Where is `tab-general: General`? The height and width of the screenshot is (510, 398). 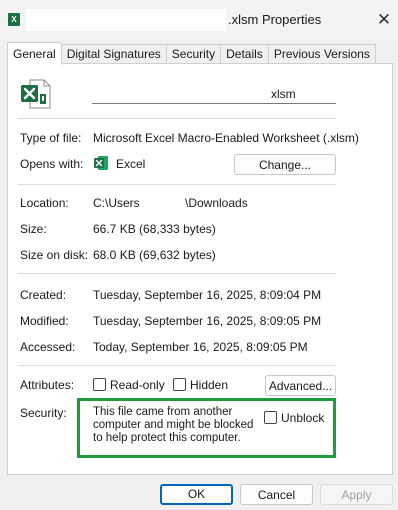
tab-general: General is located at coordinates (34, 53).